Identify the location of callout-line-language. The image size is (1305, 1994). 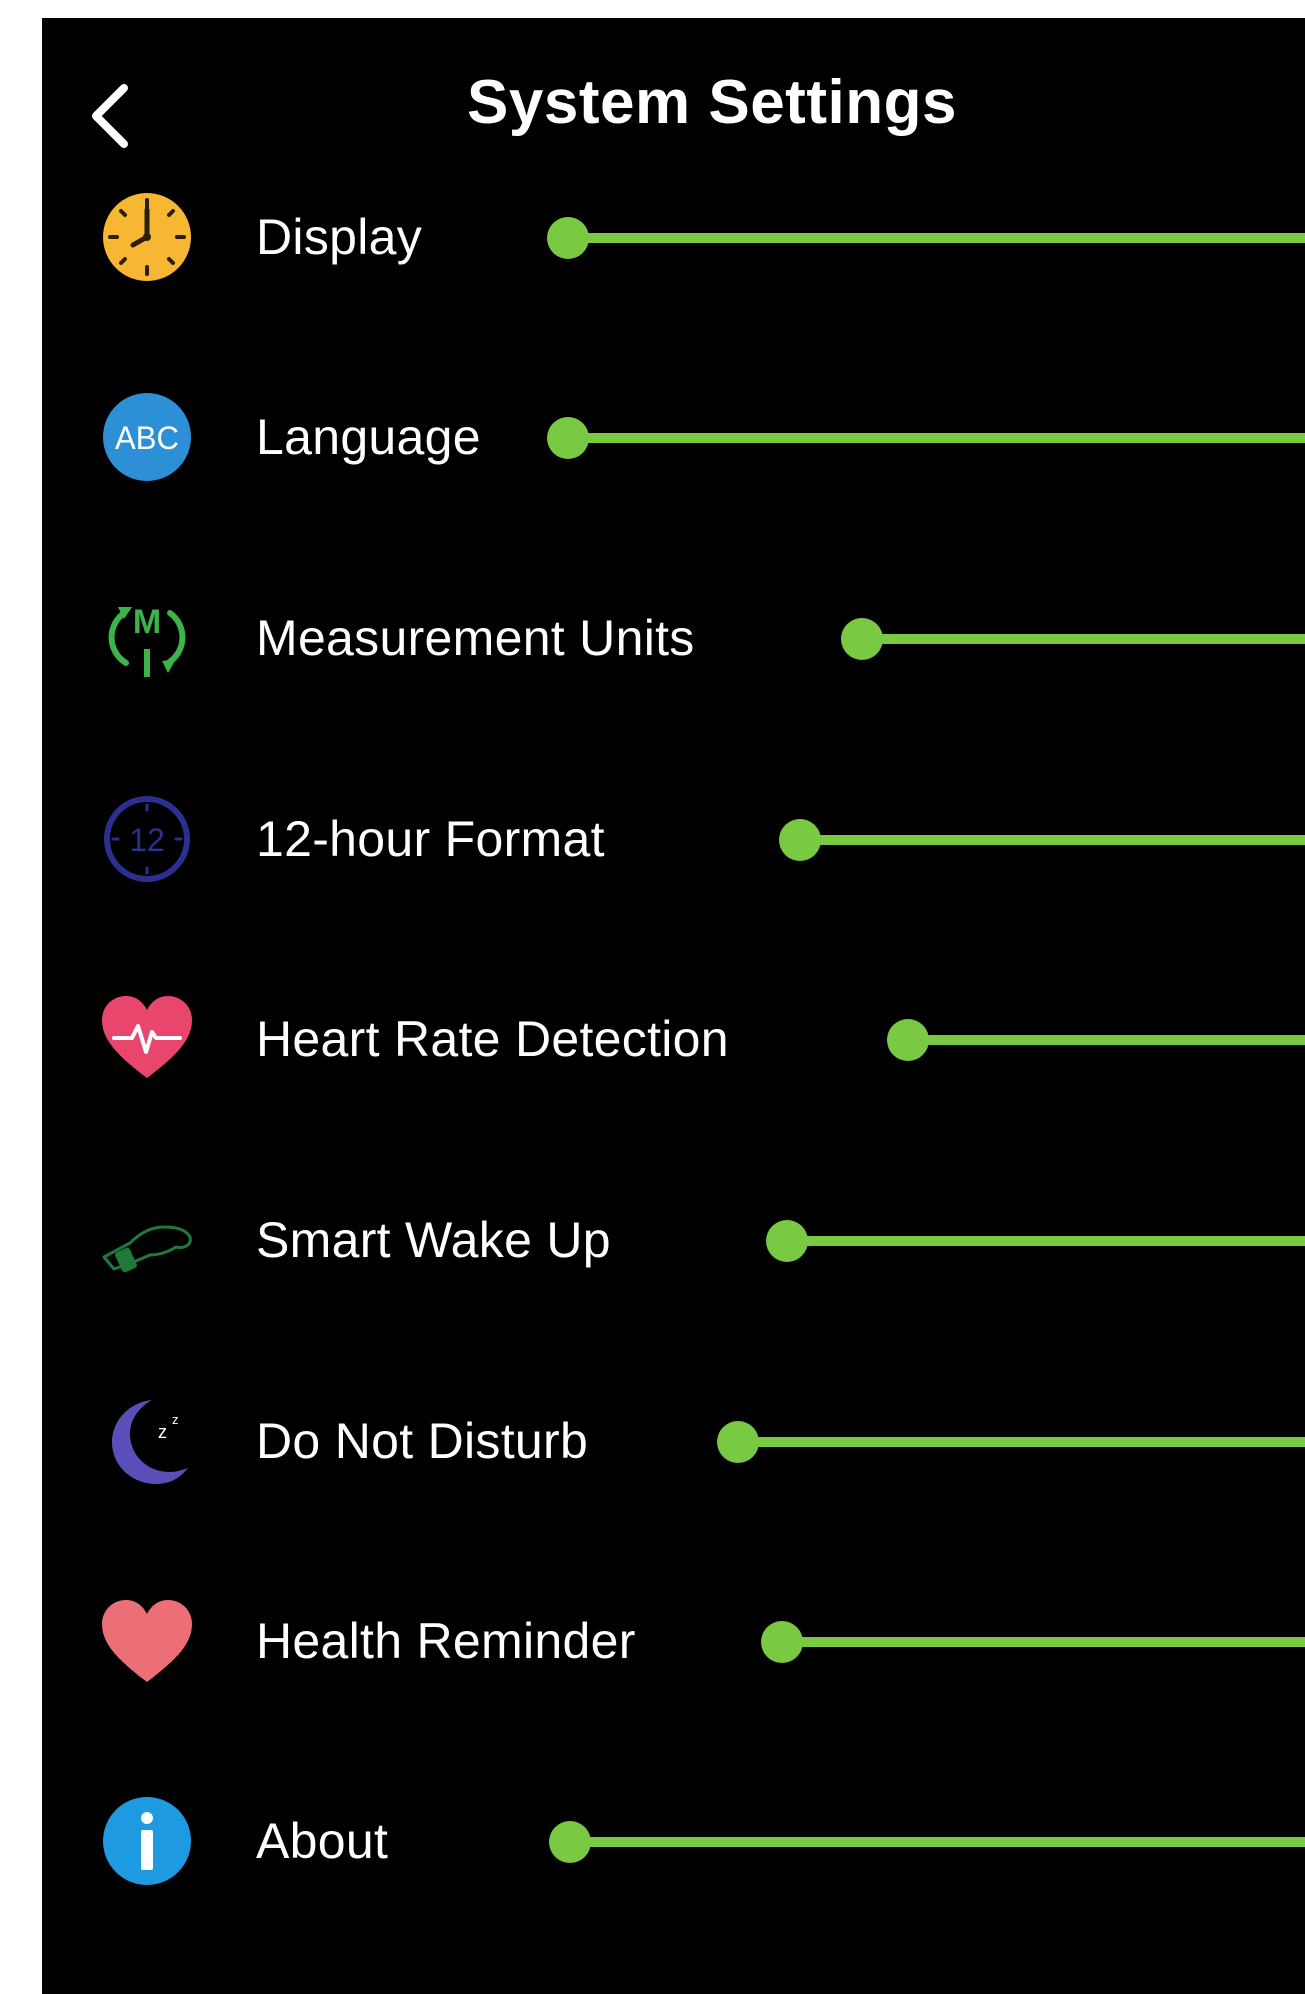
(926, 438).